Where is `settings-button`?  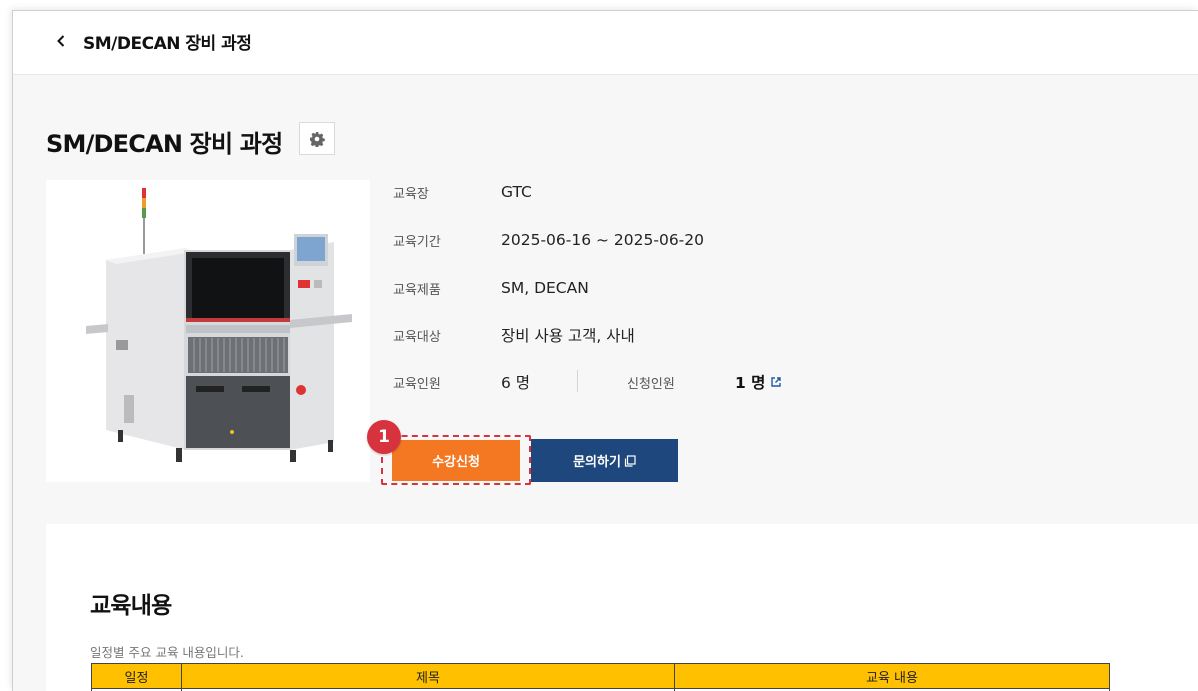 settings-button is located at coordinates (317, 138).